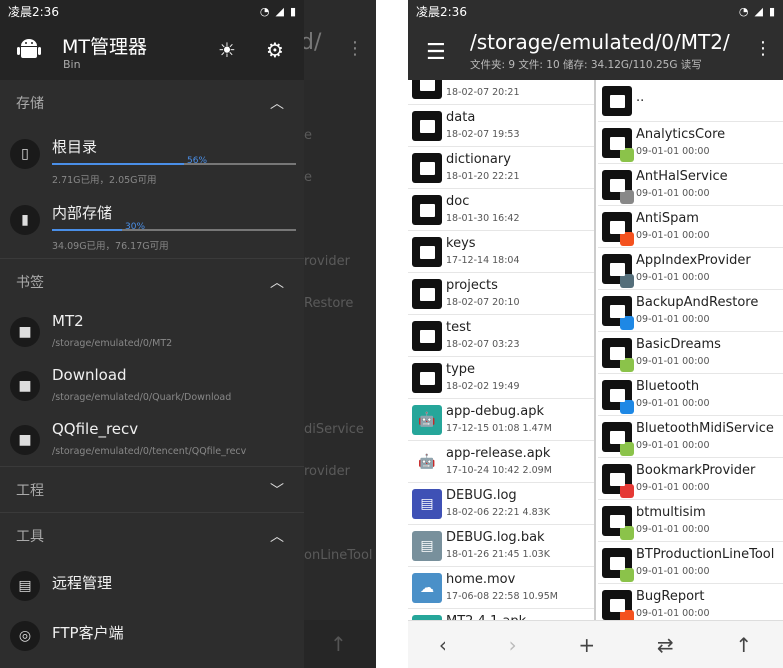 This screenshot has width=783, height=668. What do you see at coordinates (501, 294) in the screenshot?
I see `file-row: projects 18-02-07 20:10` at bounding box center [501, 294].